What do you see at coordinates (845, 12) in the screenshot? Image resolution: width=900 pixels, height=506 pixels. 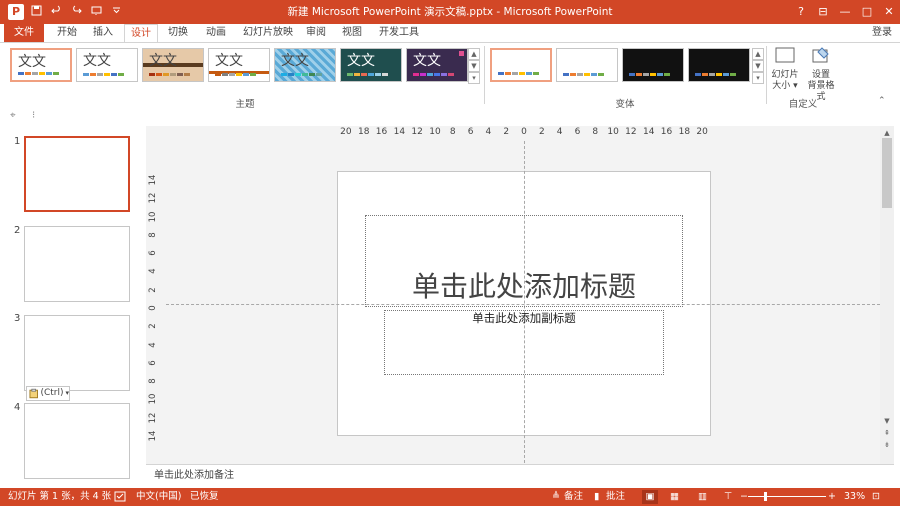 I see `minimize-button: —` at bounding box center [845, 12].